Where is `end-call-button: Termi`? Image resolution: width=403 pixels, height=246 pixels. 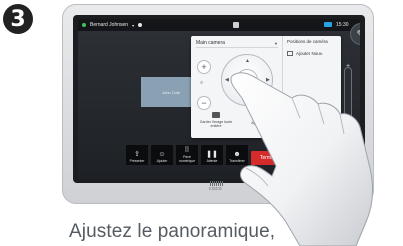 end-call-button: Termi is located at coordinates (266, 158).